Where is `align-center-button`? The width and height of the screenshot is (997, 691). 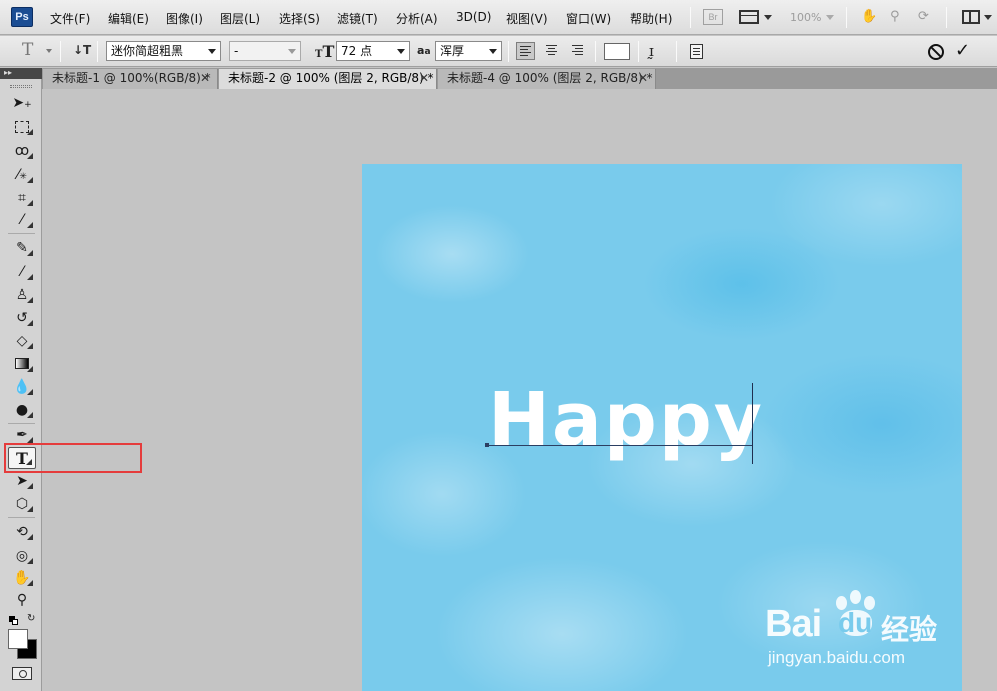
align-center-button is located at coordinates (551, 51).